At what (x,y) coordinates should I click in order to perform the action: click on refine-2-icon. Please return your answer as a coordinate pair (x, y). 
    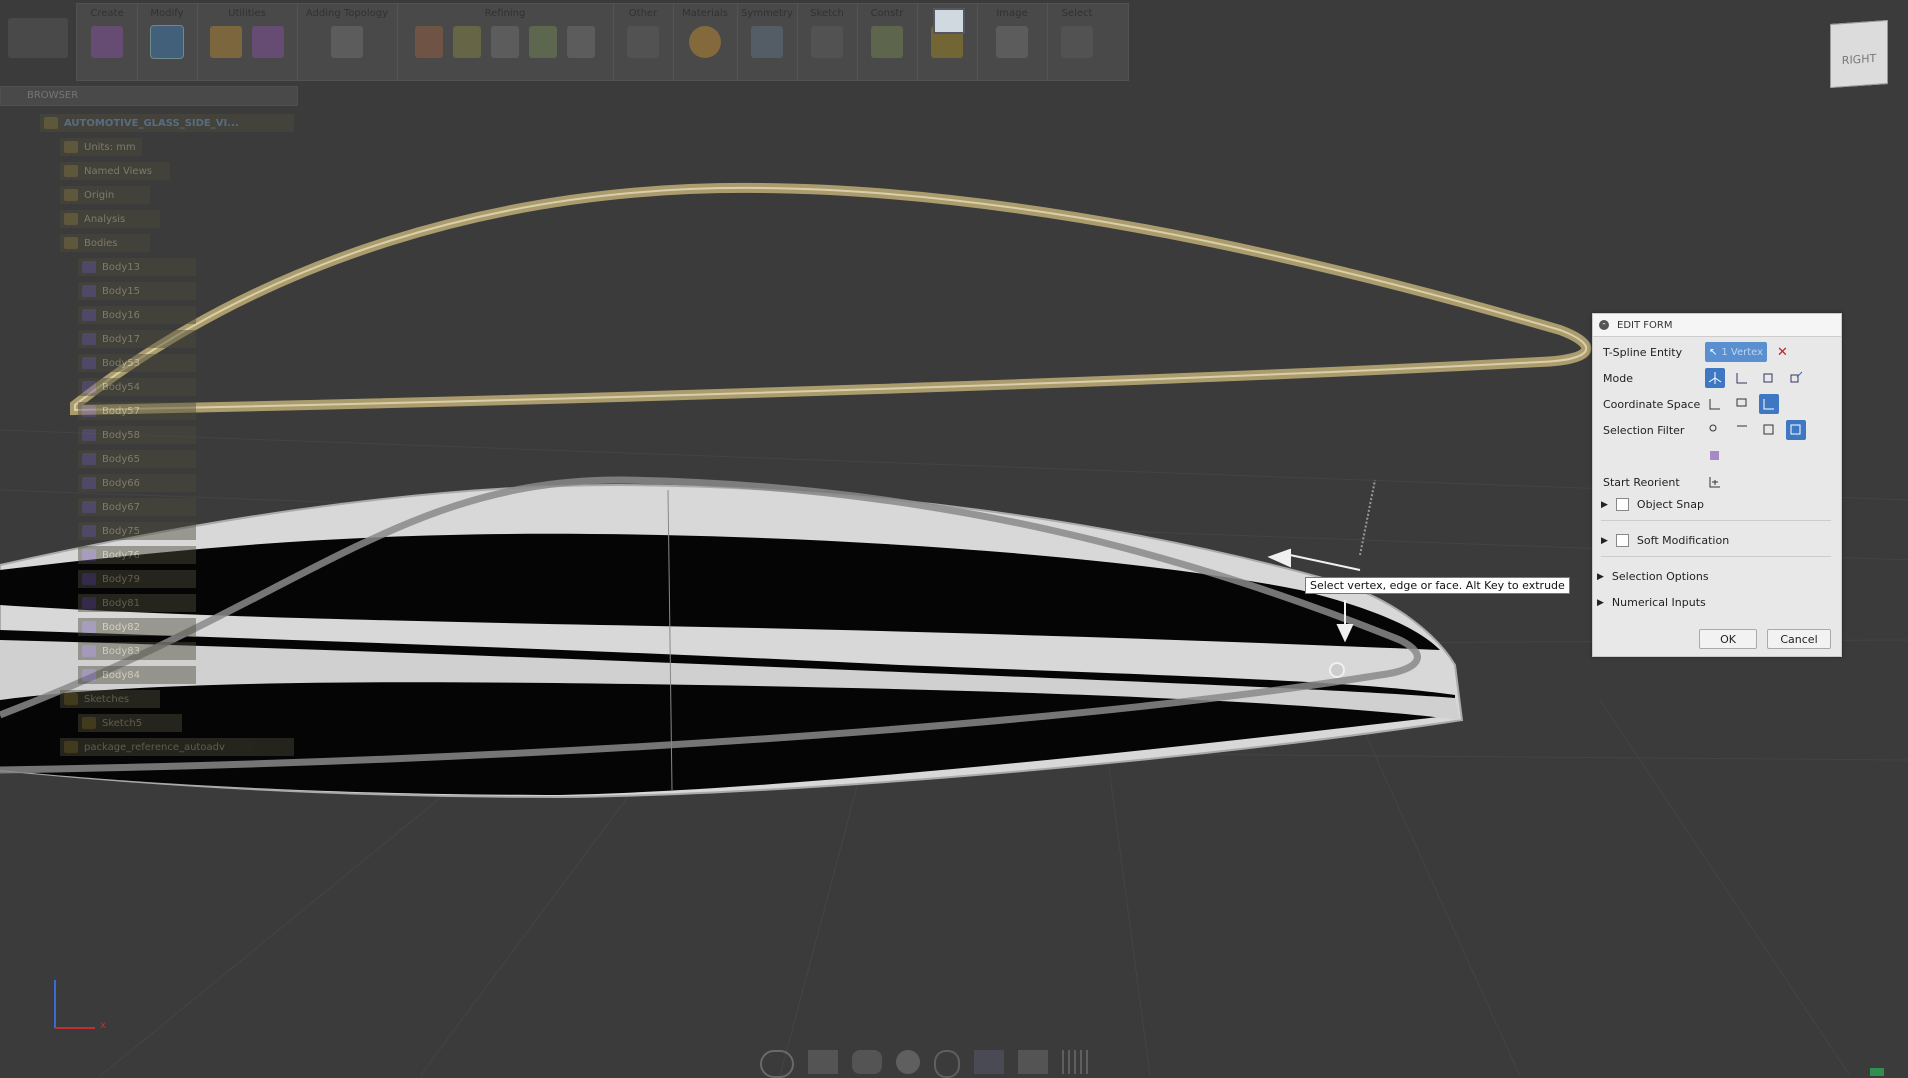
    Looking at the image, I should click on (467, 42).